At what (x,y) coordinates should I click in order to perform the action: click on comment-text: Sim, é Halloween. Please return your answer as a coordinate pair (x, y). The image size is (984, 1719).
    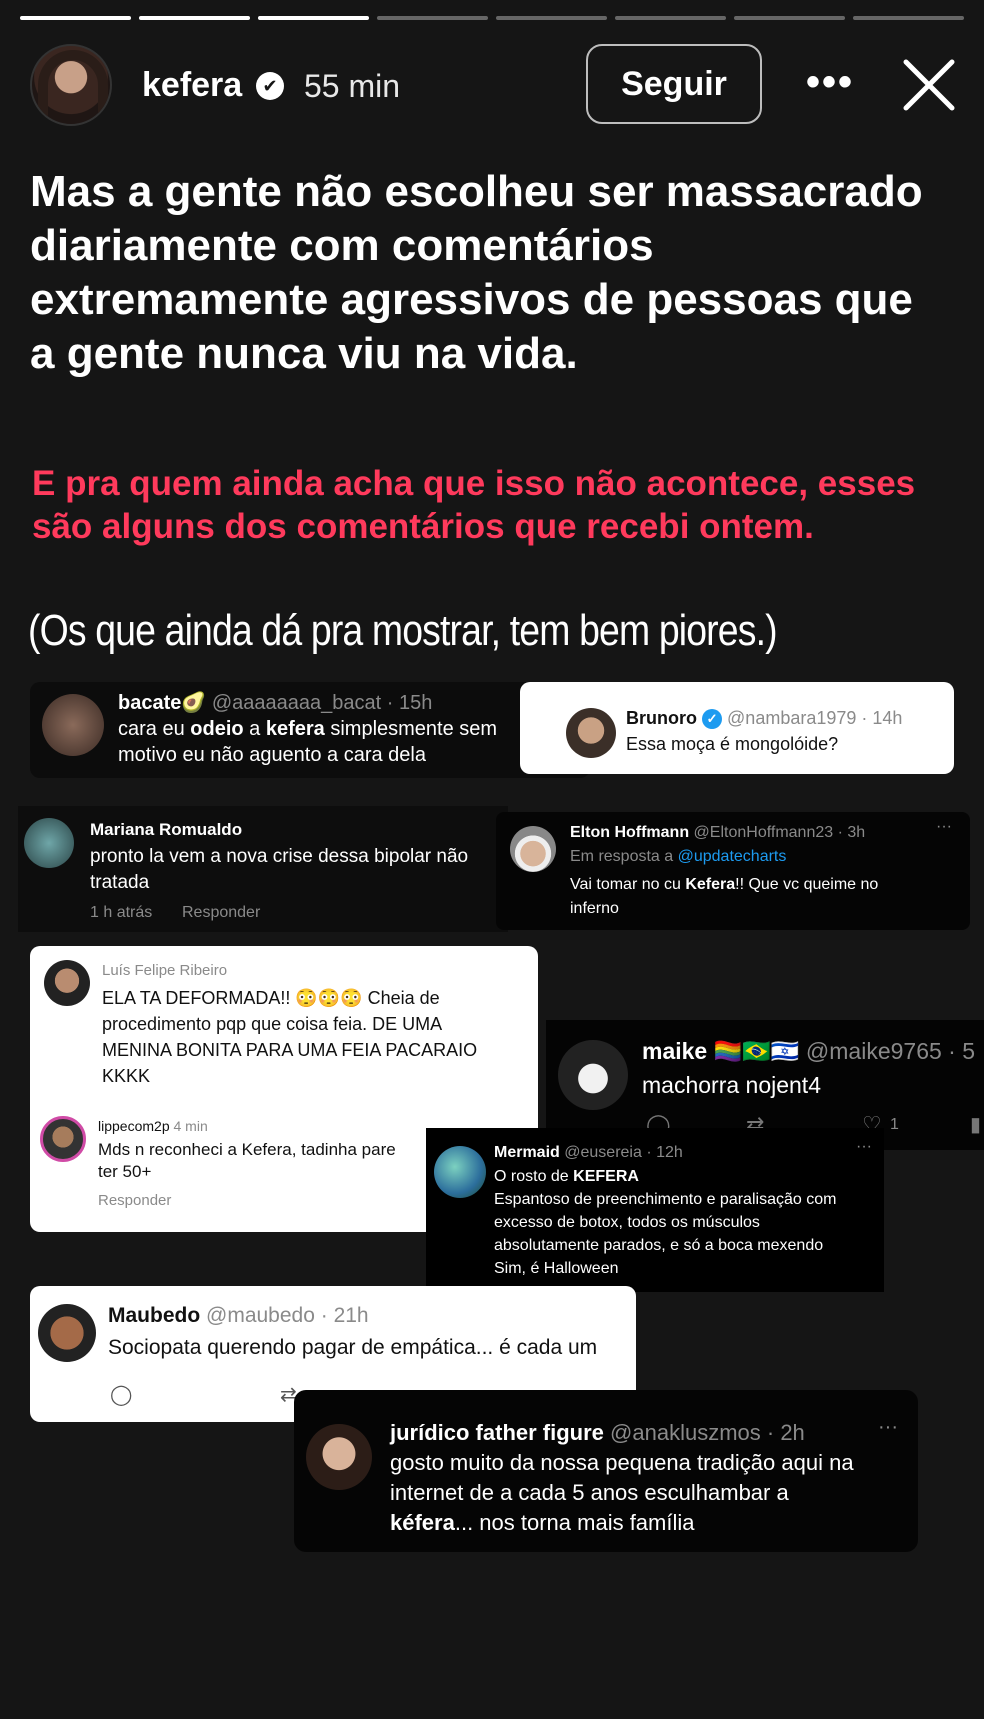
    Looking at the image, I should click on (556, 1268).